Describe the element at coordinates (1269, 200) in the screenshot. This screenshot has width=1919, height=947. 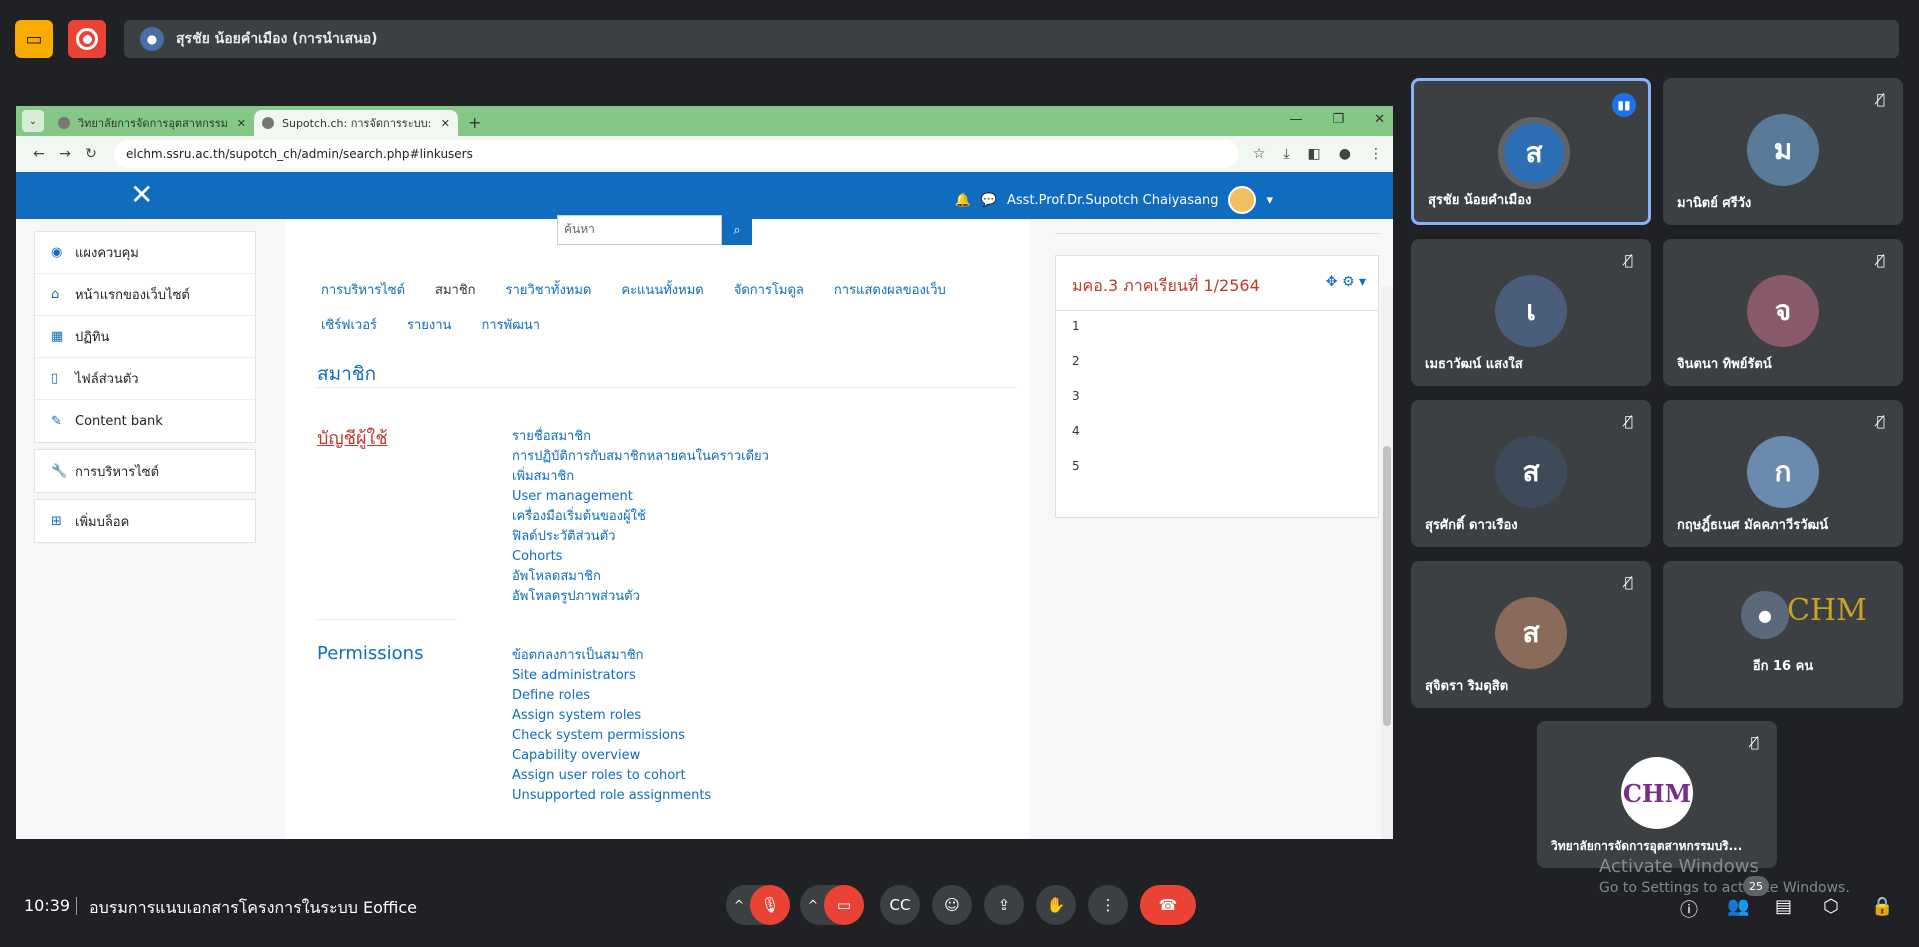
I see `chevron-down-icon: ▾` at that location.